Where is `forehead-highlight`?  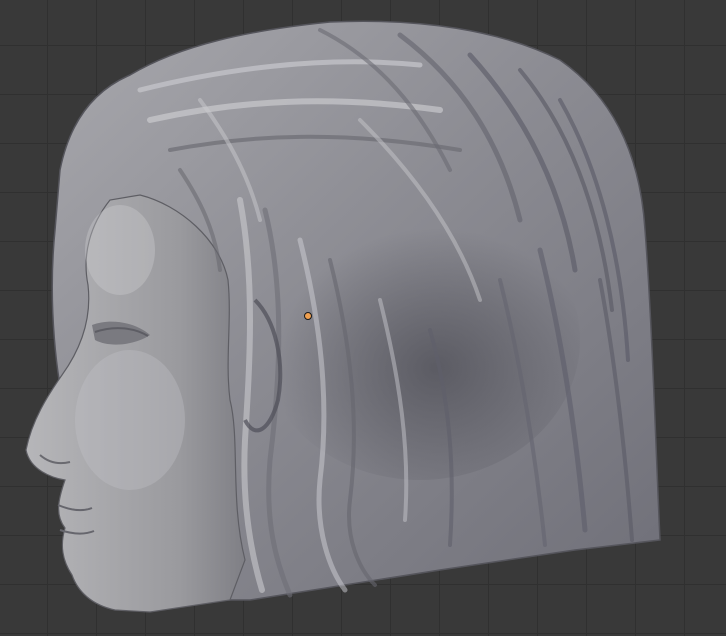 forehead-highlight is located at coordinates (120, 250).